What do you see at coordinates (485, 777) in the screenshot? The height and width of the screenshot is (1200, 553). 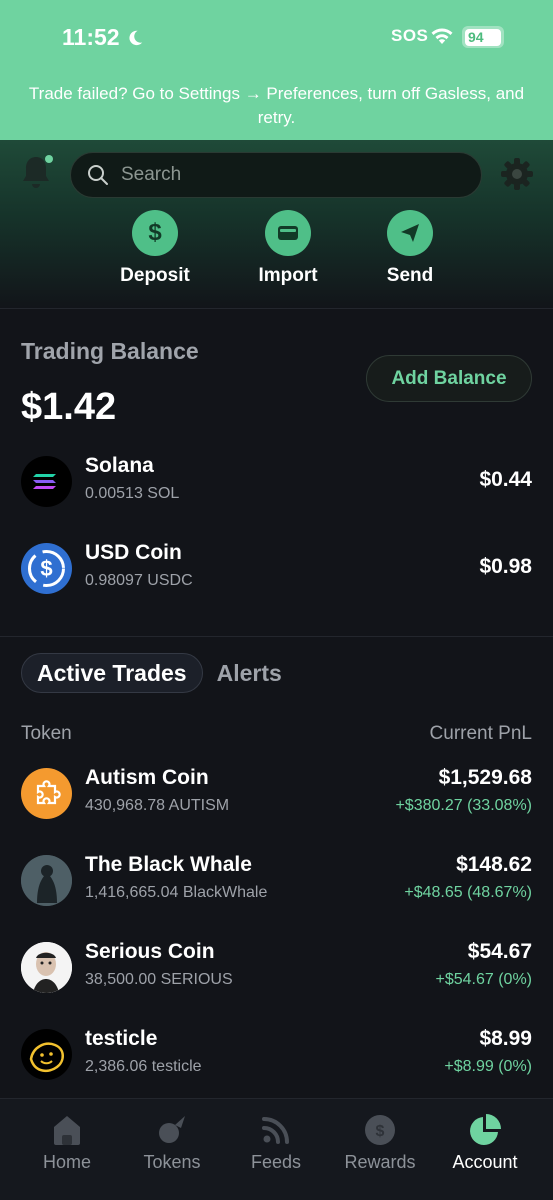 I see `token-value: $1,529.68` at bounding box center [485, 777].